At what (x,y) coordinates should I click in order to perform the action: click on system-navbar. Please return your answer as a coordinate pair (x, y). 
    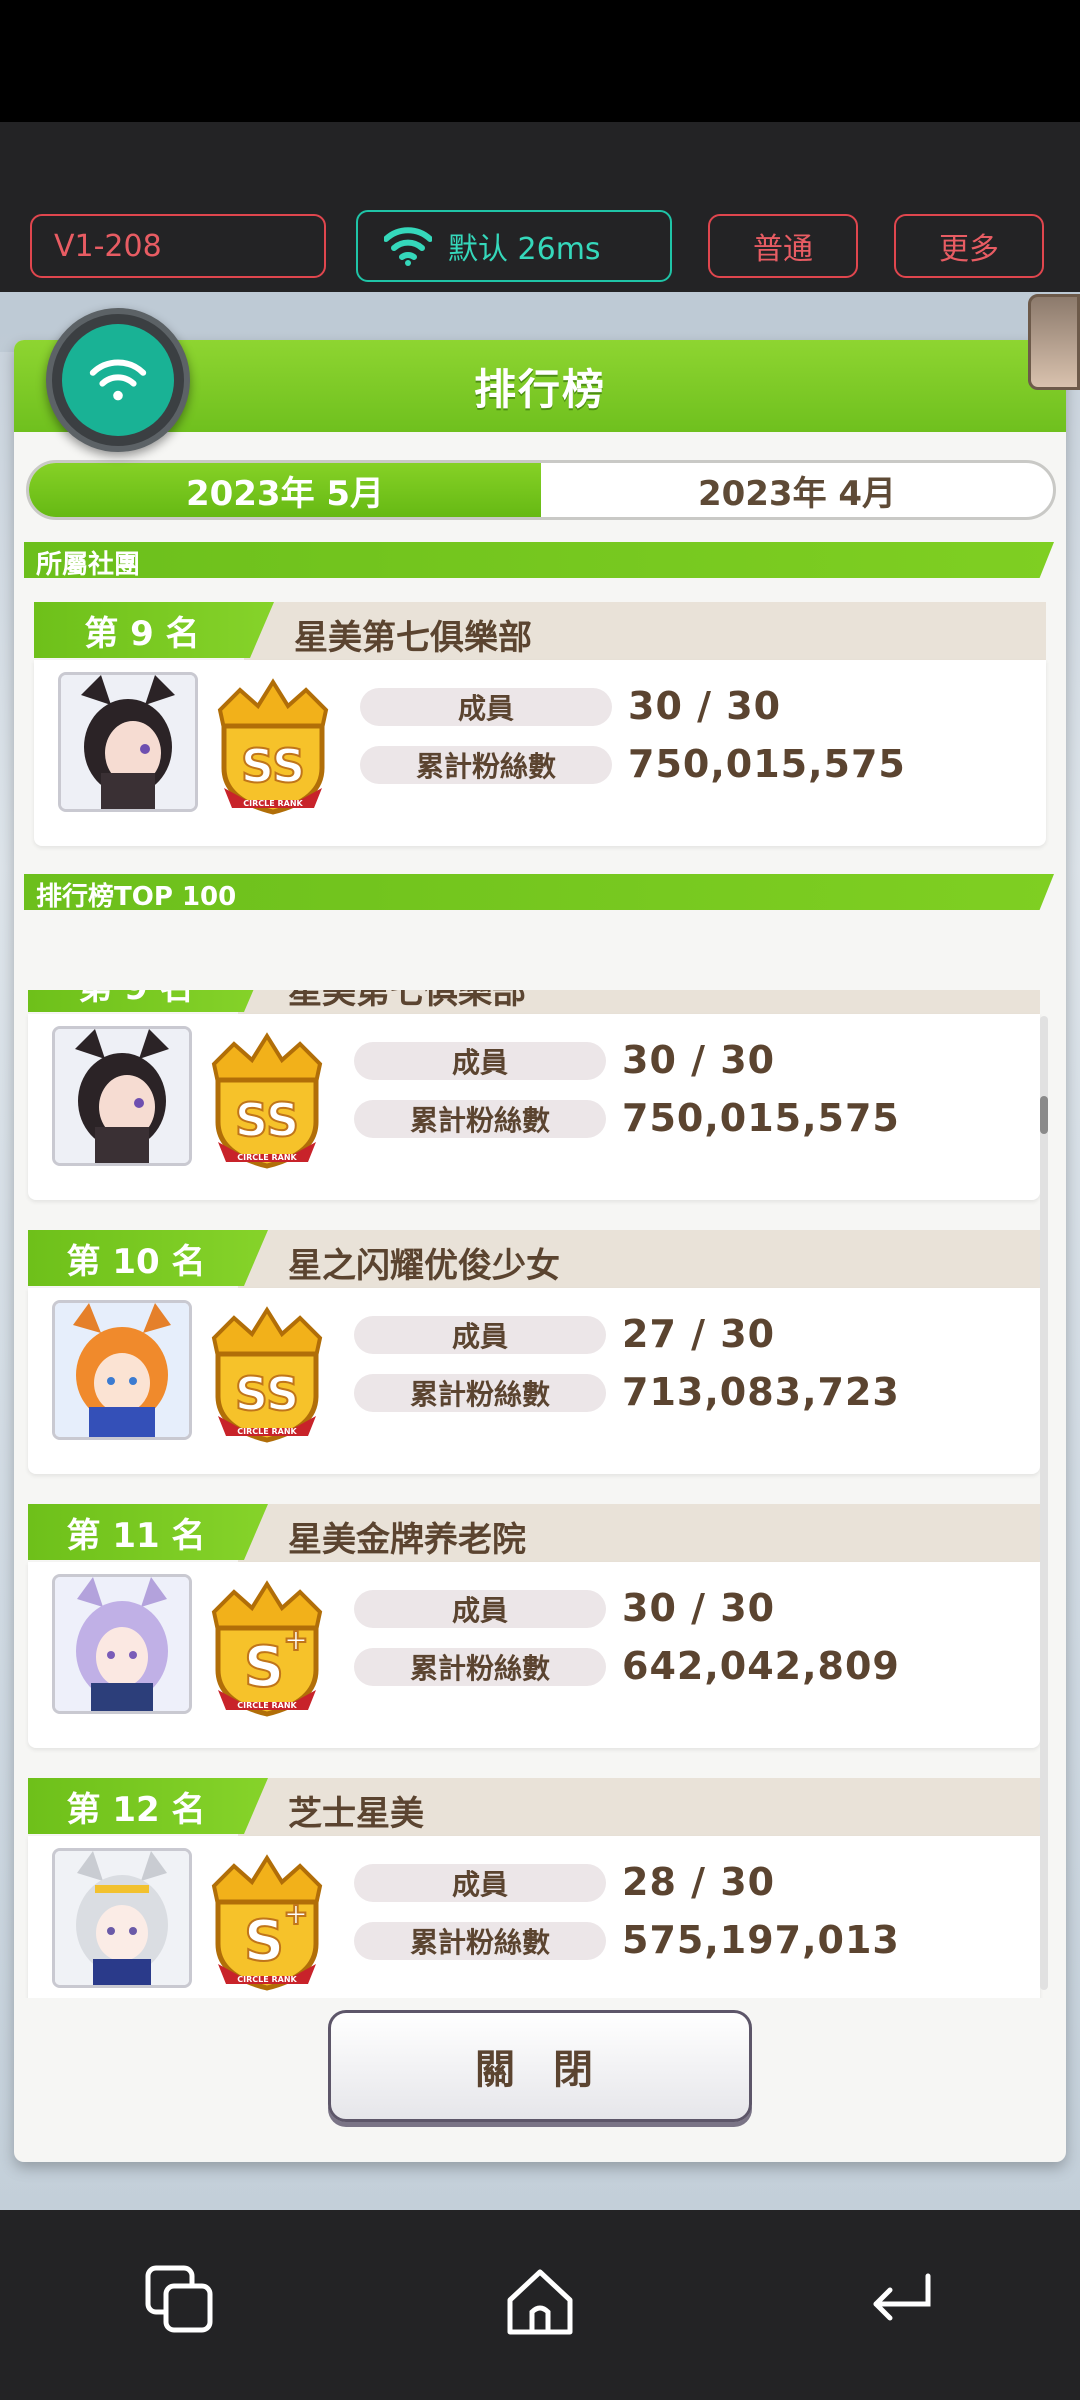
    Looking at the image, I should click on (540, 2305).